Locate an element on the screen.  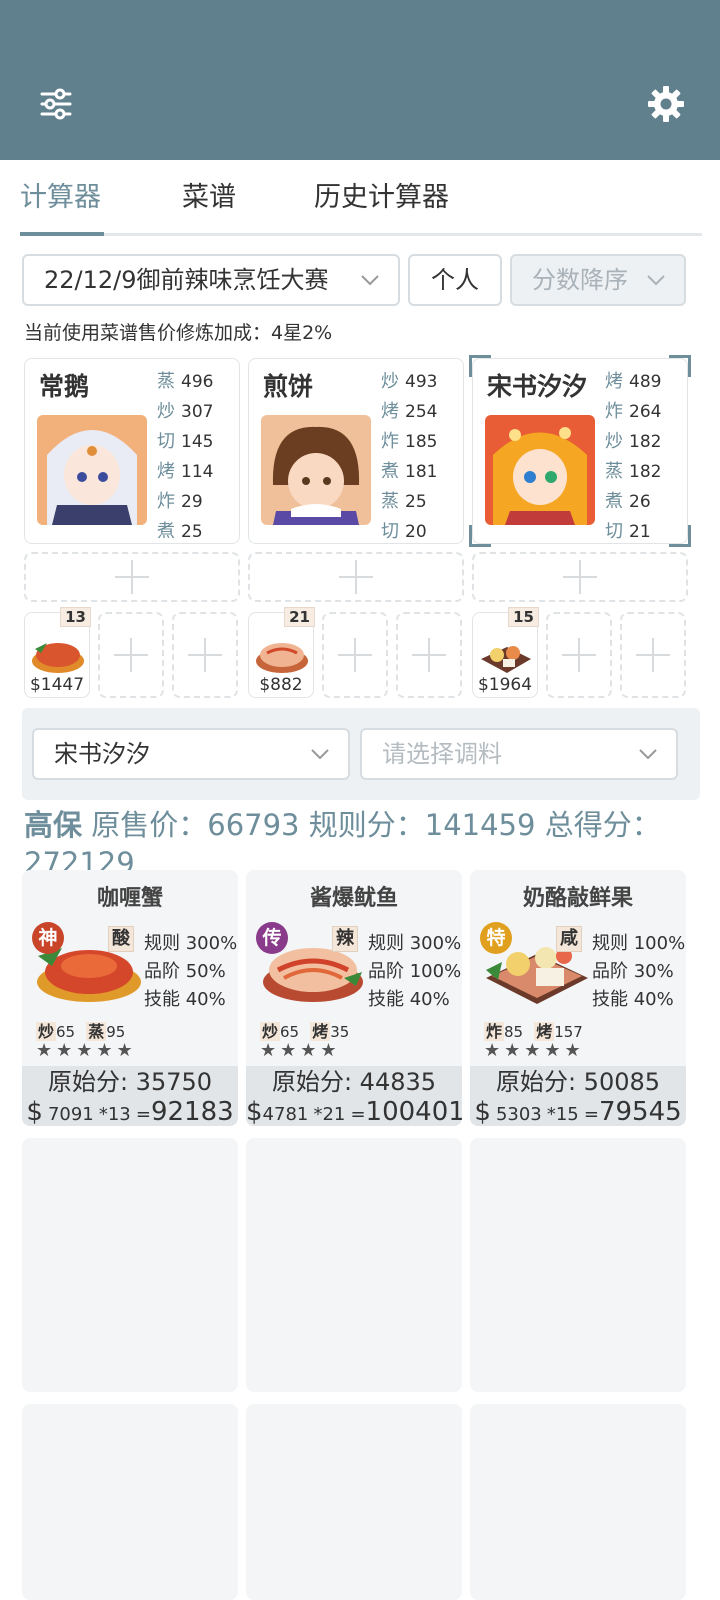
sort-select-value: 分数降序 is located at coordinates (580, 280).